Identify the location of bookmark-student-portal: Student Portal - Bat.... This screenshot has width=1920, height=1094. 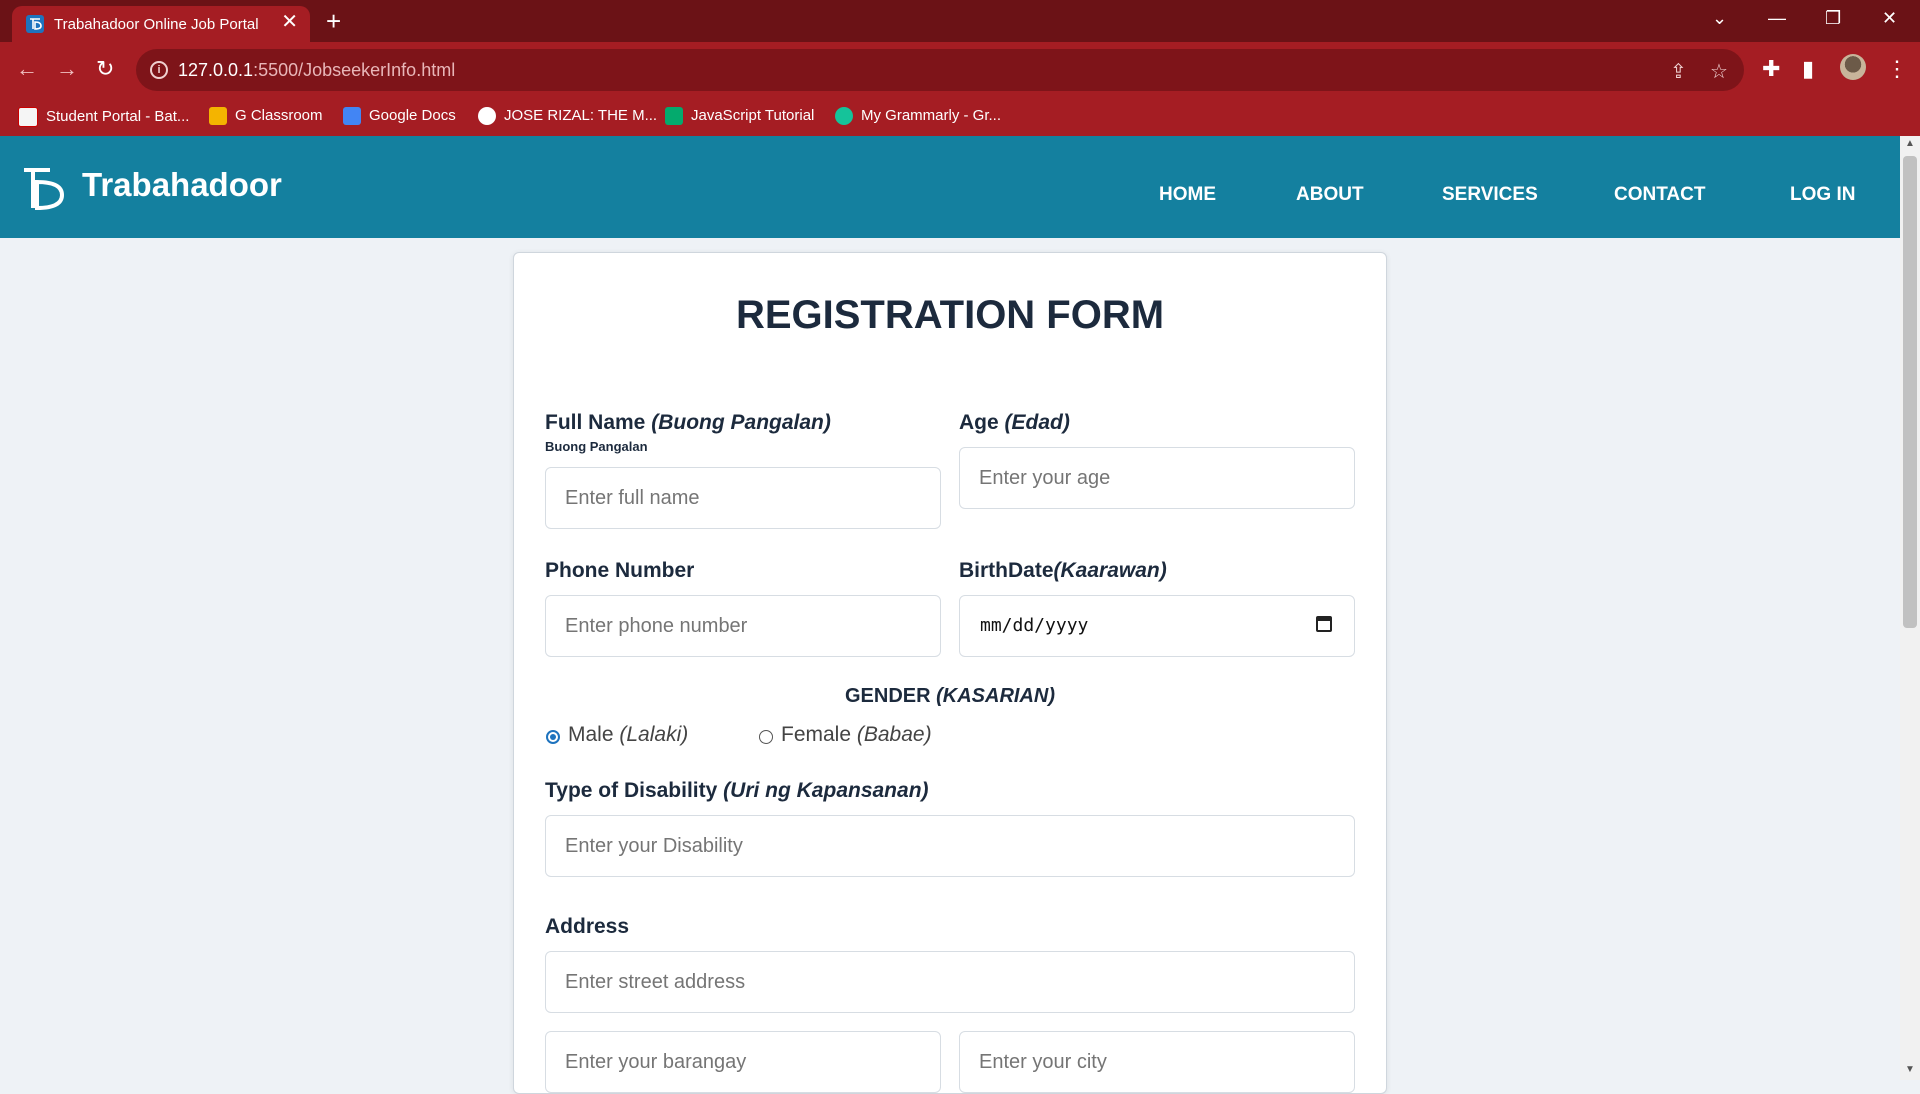
(103, 117).